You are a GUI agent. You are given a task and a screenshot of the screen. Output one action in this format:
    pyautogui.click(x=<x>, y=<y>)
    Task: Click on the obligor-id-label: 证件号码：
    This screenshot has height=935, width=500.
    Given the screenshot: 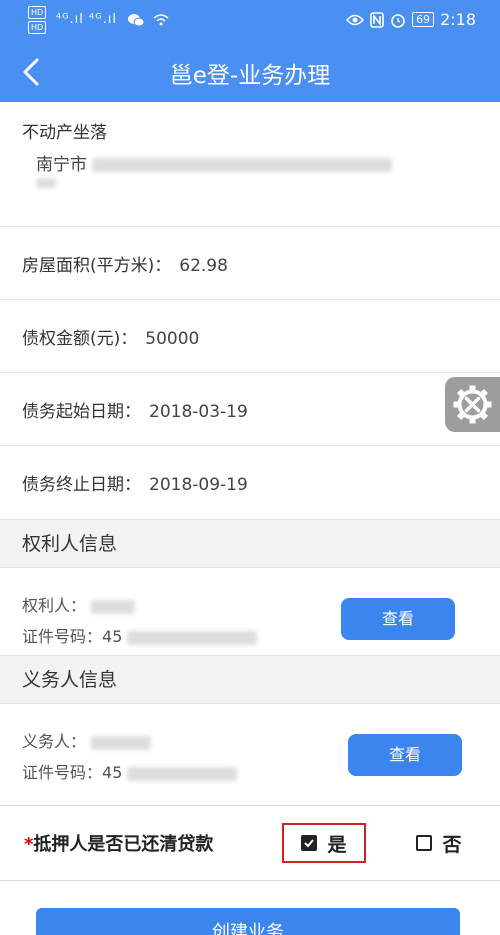 What is the action you would take?
    pyautogui.click(x=62, y=772)
    